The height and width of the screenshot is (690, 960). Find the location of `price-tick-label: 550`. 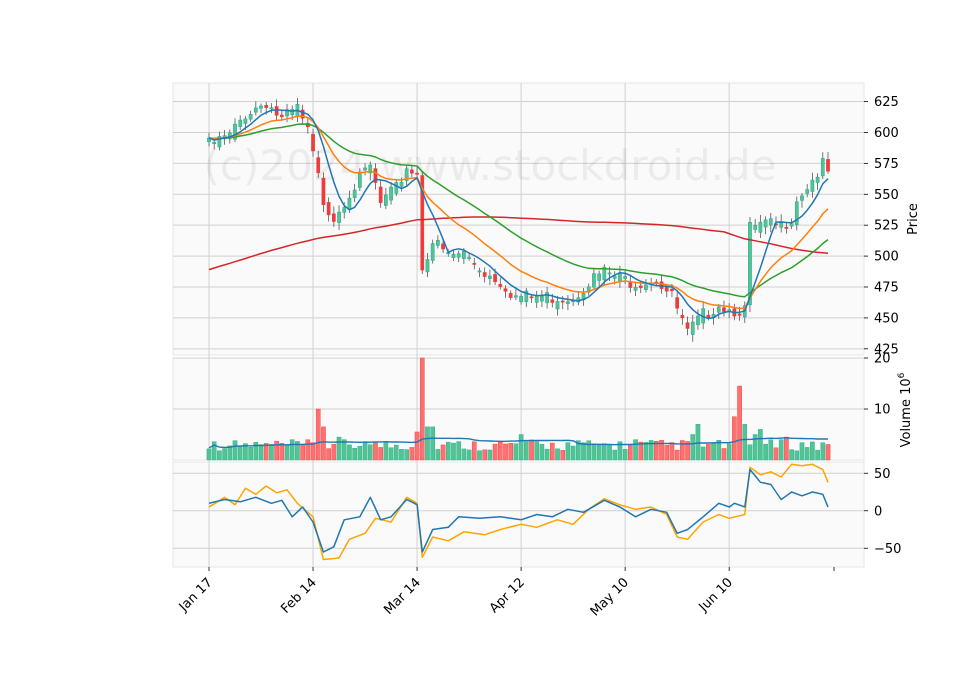

price-tick-label: 550 is located at coordinates (886, 195).